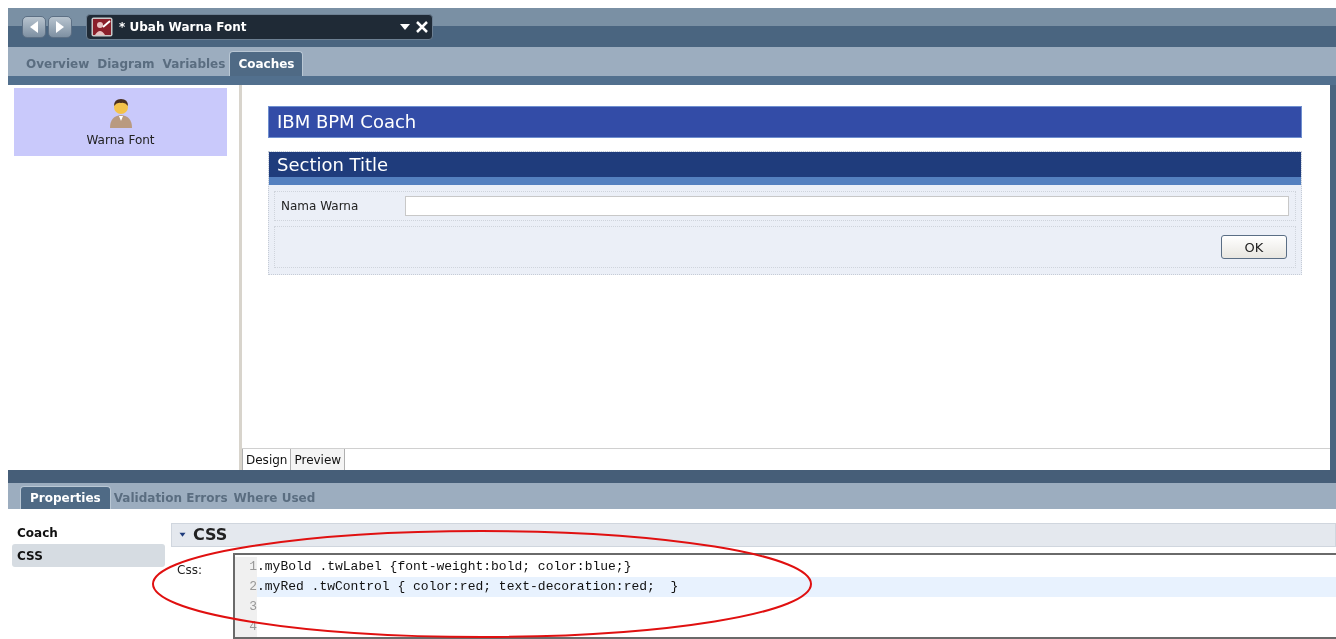  I want to click on section-header: CSS, so click(753, 535).